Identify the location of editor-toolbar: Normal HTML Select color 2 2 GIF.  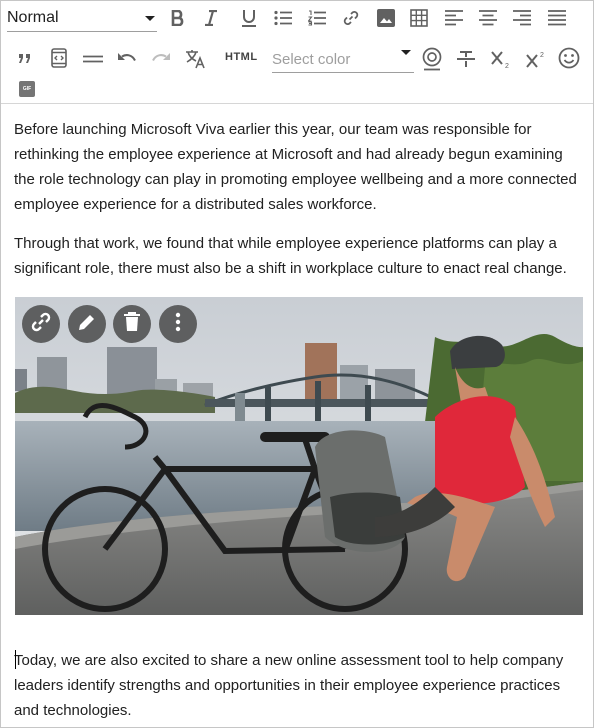
(297, 52).